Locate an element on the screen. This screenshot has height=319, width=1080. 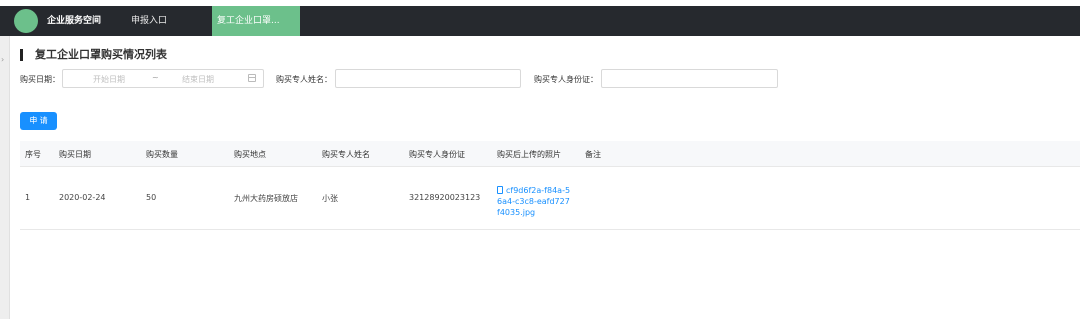
expand-handle-icon: › is located at coordinates (2, 59).